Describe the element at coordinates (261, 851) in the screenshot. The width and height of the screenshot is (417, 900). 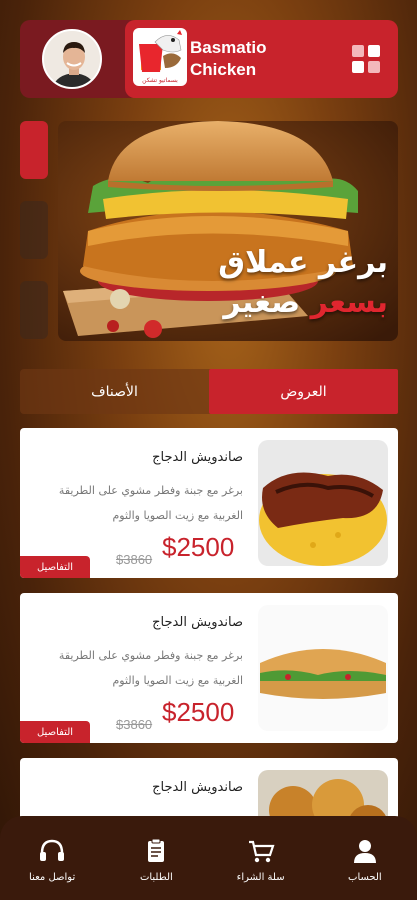
I see `cart-icon` at that location.